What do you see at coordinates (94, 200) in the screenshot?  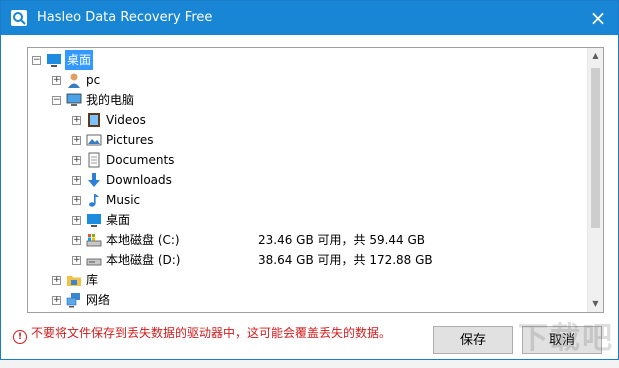 I see `music-folder-icon` at bounding box center [94, 200].